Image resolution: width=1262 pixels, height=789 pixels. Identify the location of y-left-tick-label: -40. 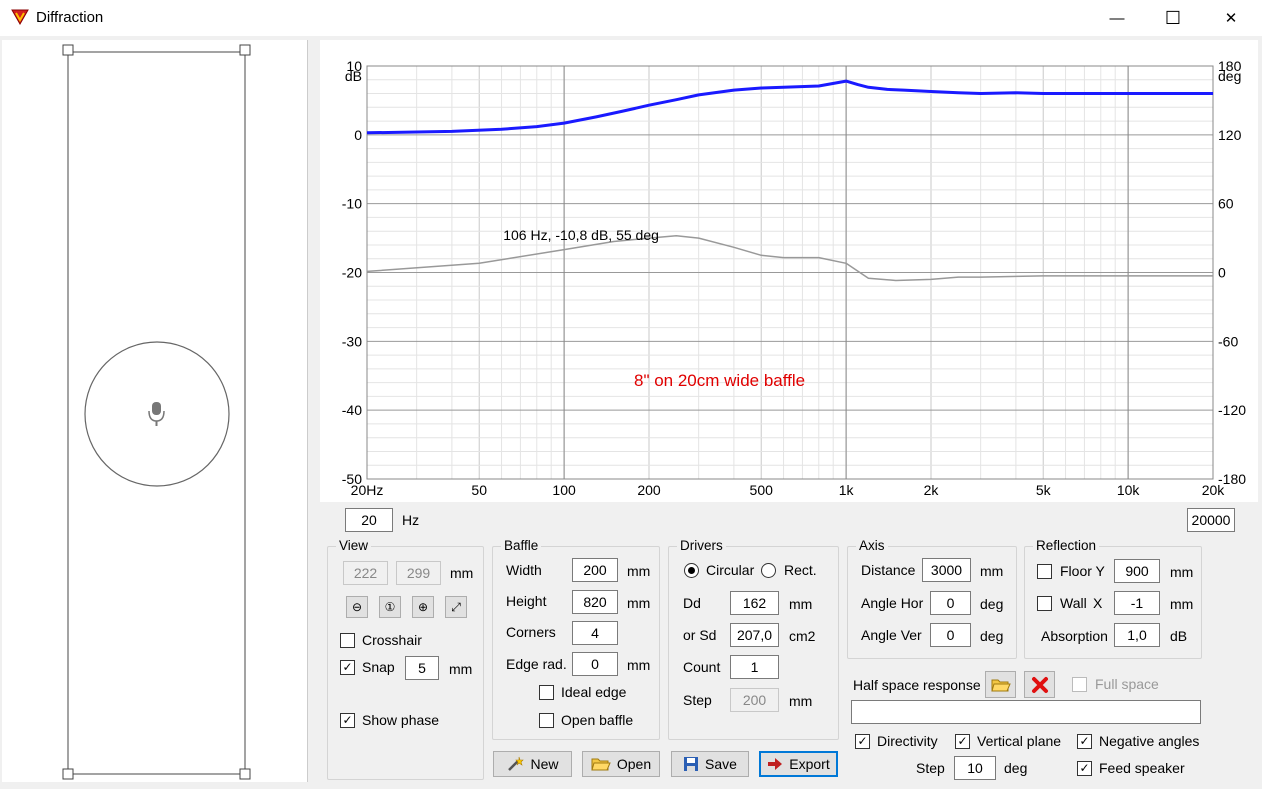
(352, 410).